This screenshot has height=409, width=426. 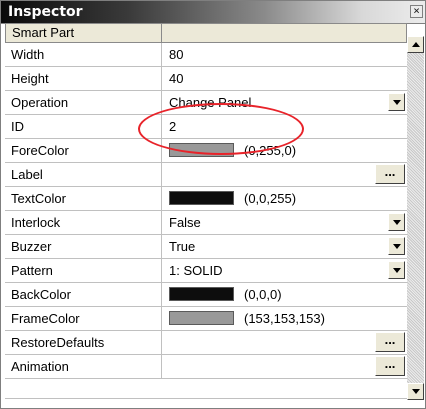 I want to click on property-name: Pattern, so click(x=83, y=270).